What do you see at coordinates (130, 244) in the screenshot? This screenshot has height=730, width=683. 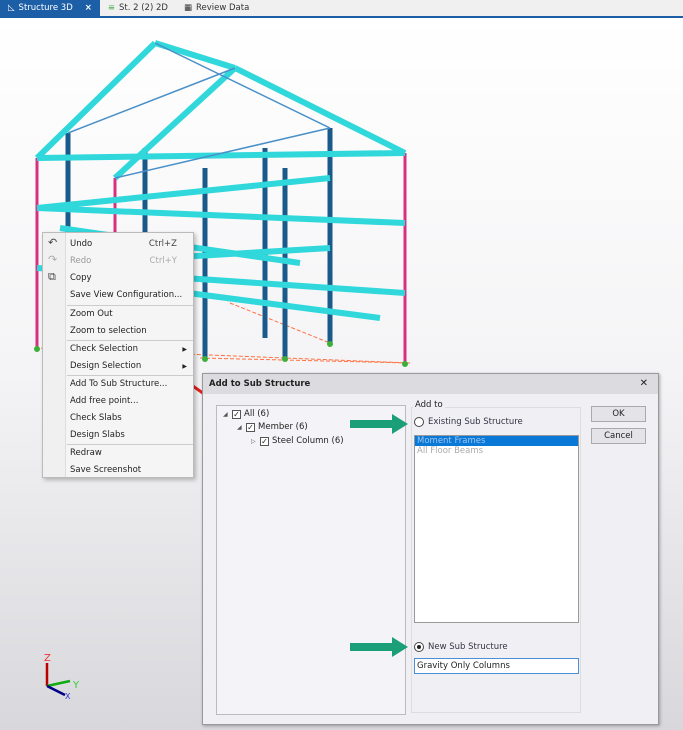 I see `menu-item-undo: Undo Ctrl+Z` at bounding box center [130, 244].